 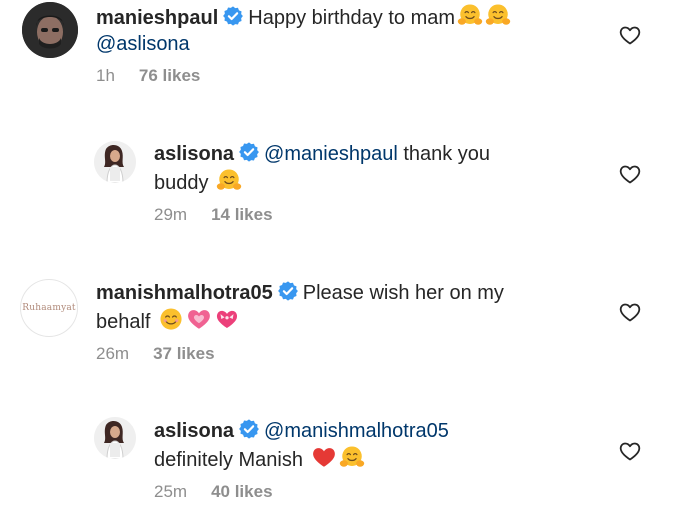 I want to click on avatar: Ruhaamyat, so click(x=49, y=308).